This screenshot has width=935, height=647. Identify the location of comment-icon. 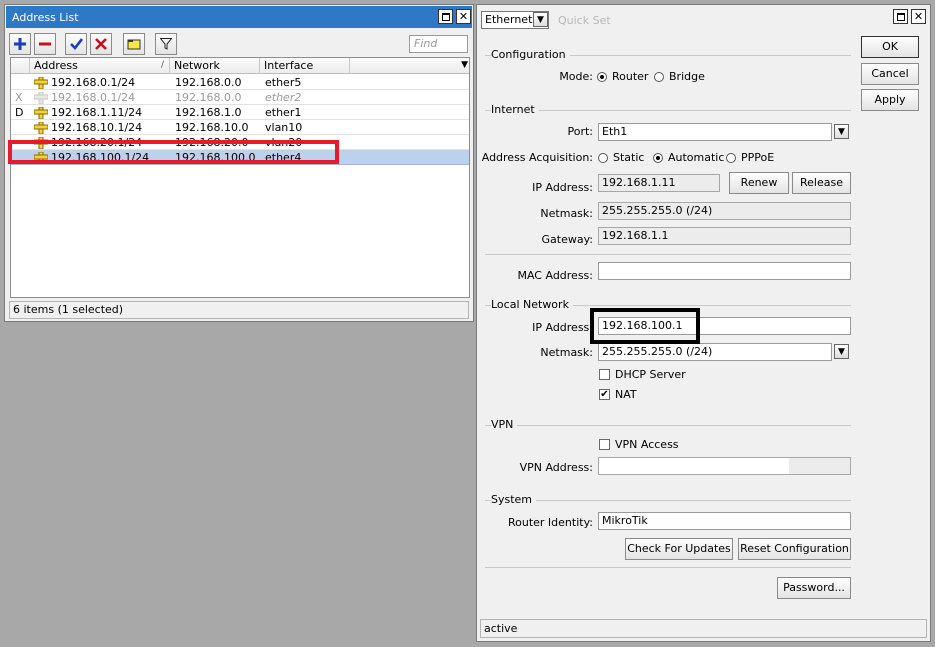
(134, 44).